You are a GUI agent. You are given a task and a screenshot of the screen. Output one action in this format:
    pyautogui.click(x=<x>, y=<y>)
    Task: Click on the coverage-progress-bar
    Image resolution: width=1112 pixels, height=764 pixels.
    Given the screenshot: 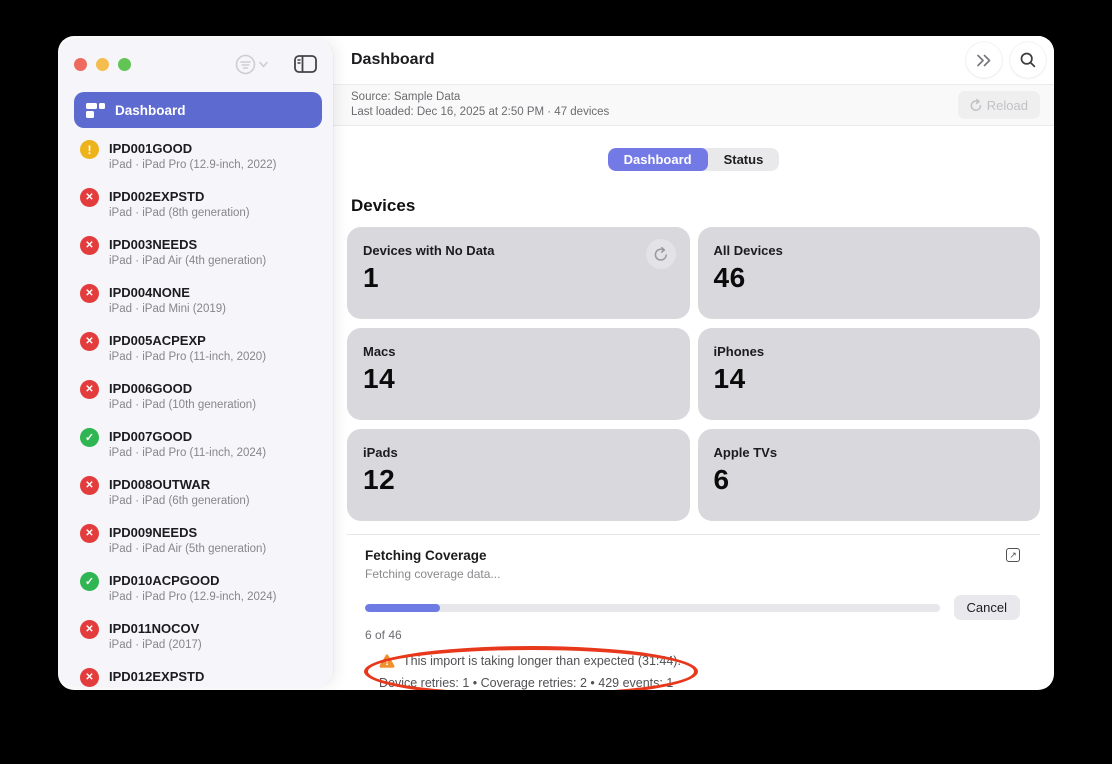 What is the action you would take?
    pyautogui.click(x=652, y=607)
    